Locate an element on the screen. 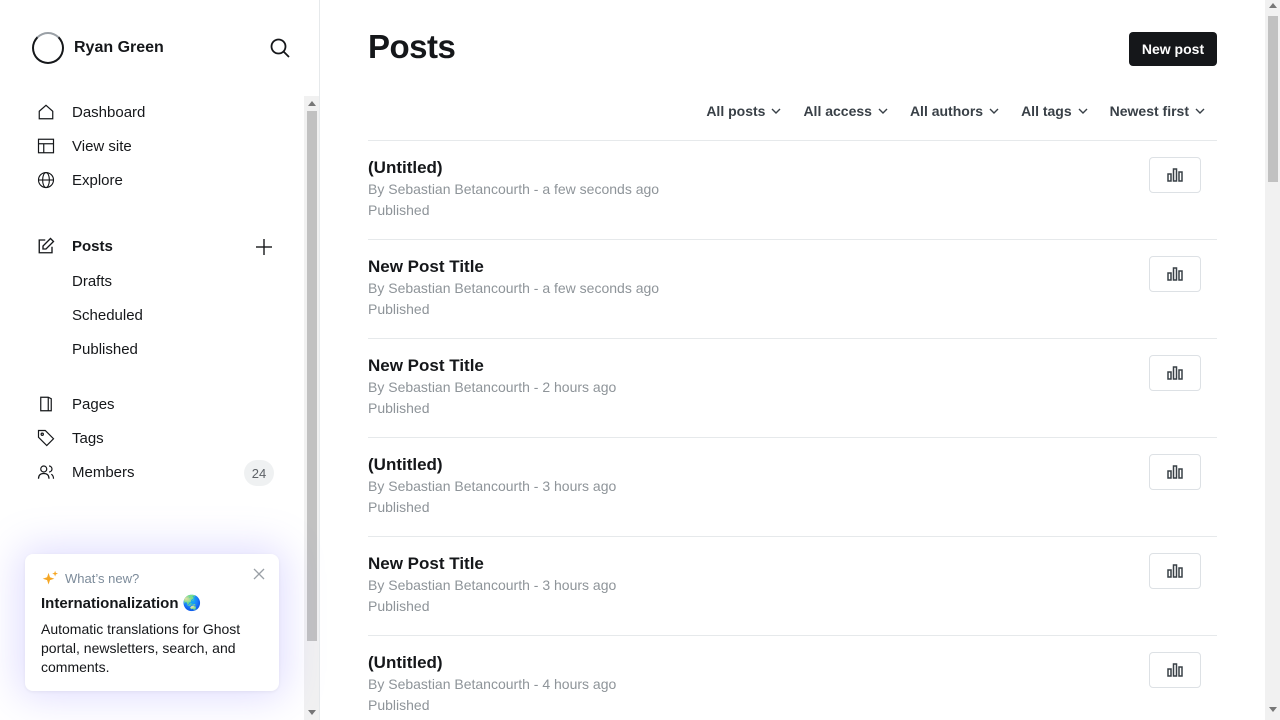  globe-icon is located at coordinates (46, 180).